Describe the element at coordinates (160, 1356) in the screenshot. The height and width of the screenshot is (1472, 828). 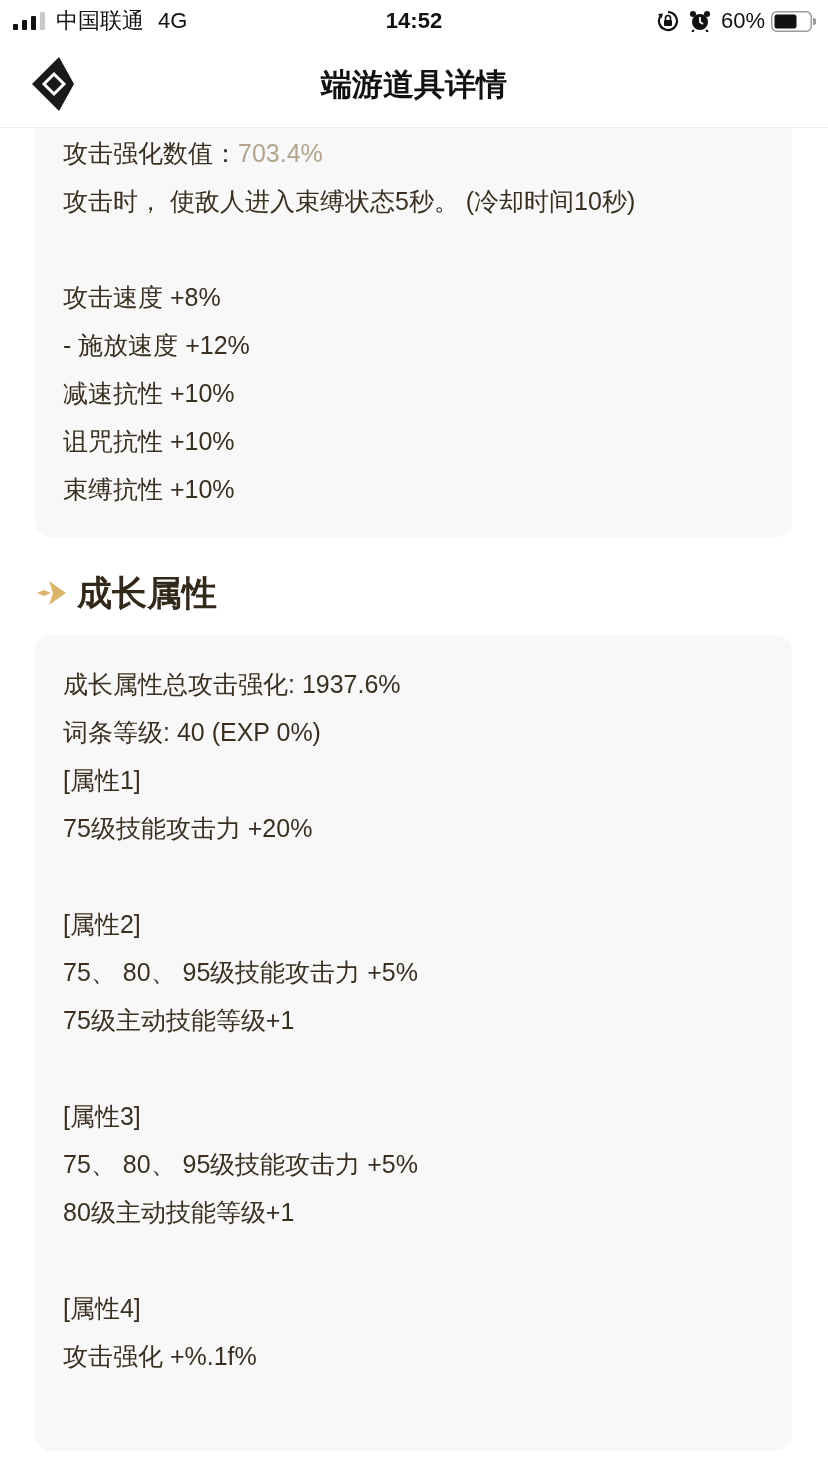
I see `attribute-text-line: 攻击强化 +%.1f%` at that location.